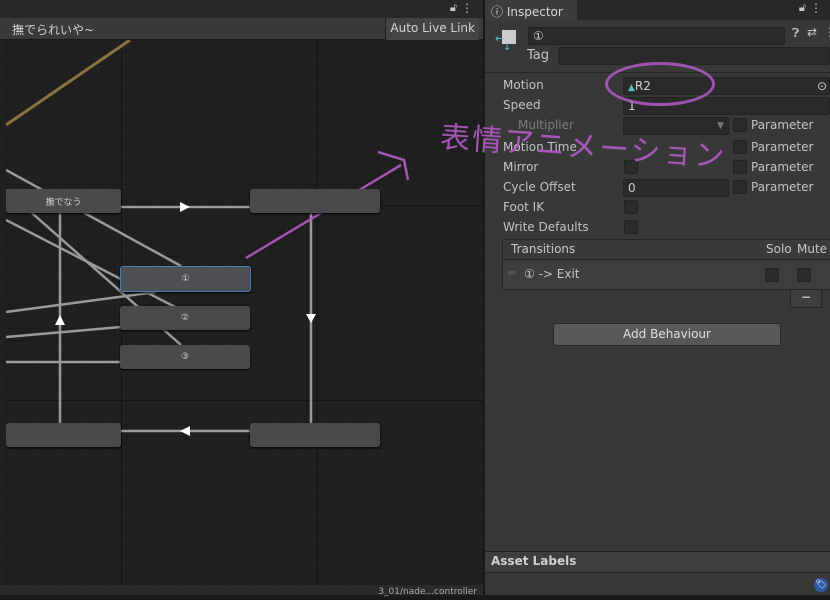 The height and width of the screenshot is (600, 830). I want to click on foot-ik-checkbox, so click(631, 207).